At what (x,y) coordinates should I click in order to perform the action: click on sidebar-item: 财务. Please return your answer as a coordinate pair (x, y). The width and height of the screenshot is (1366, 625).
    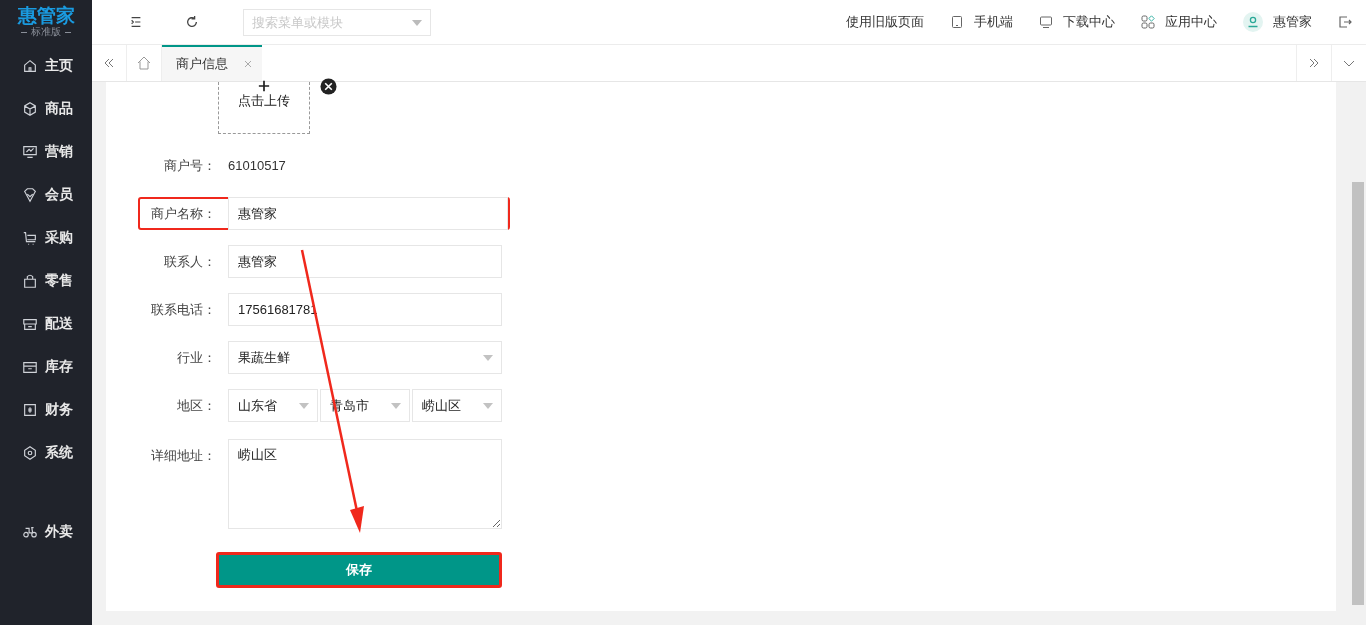
    Looking at the image, I should click on (46, 409).